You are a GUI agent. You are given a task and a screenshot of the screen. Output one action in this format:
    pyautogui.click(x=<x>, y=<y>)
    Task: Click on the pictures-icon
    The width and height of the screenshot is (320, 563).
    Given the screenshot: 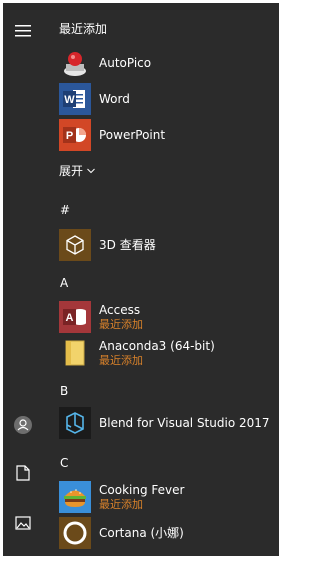 What is the action you would take?
    pyautogui.click(x=23, y=523)
    